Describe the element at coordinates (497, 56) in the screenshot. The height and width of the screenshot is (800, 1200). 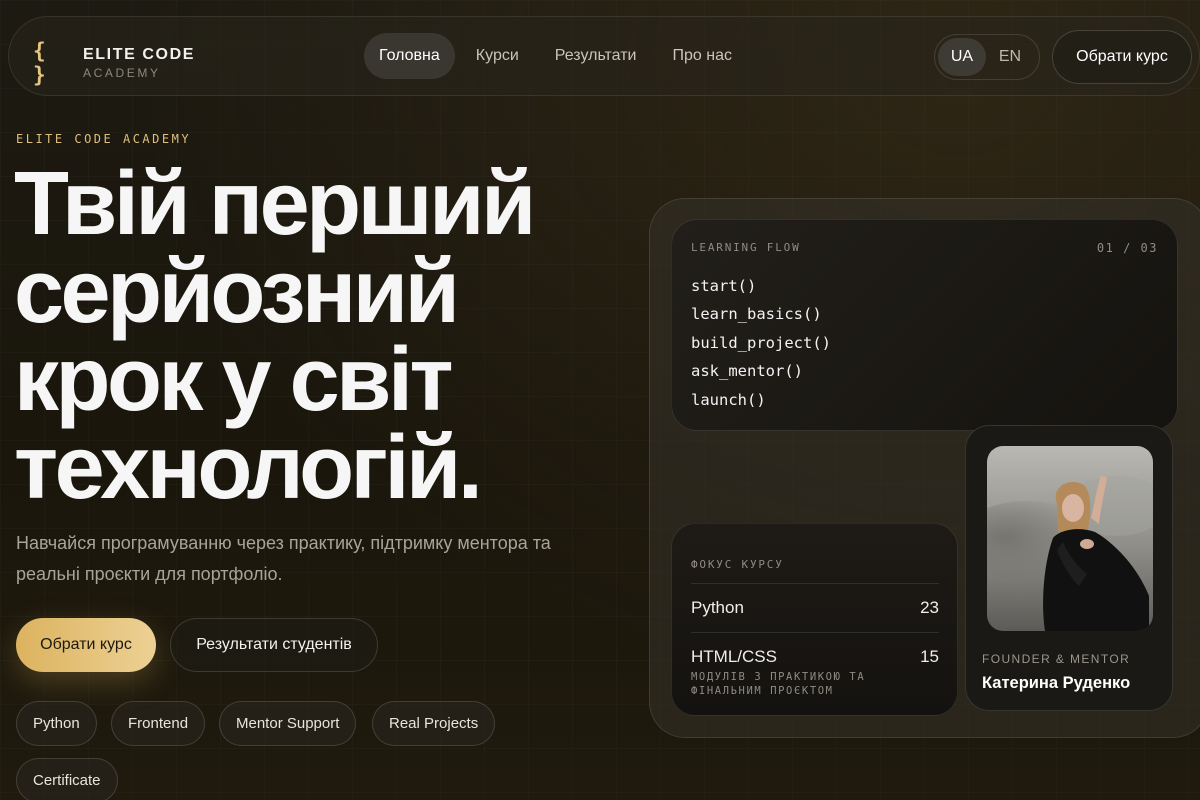
I see `nav-link-courses: Курси` at that location.